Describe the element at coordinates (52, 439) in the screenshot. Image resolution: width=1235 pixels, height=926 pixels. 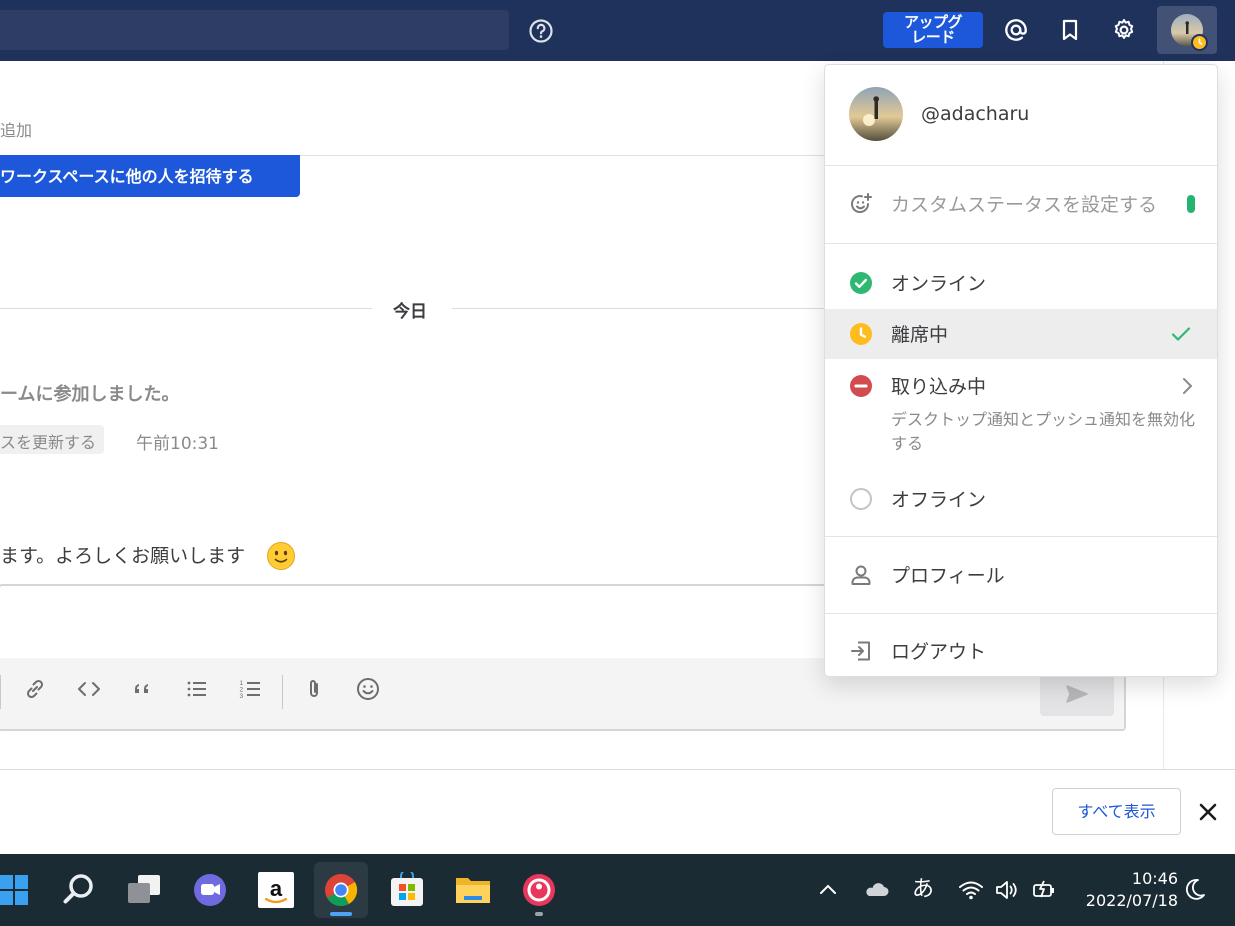
I see `update-status-chip: スを更新する` at that location.